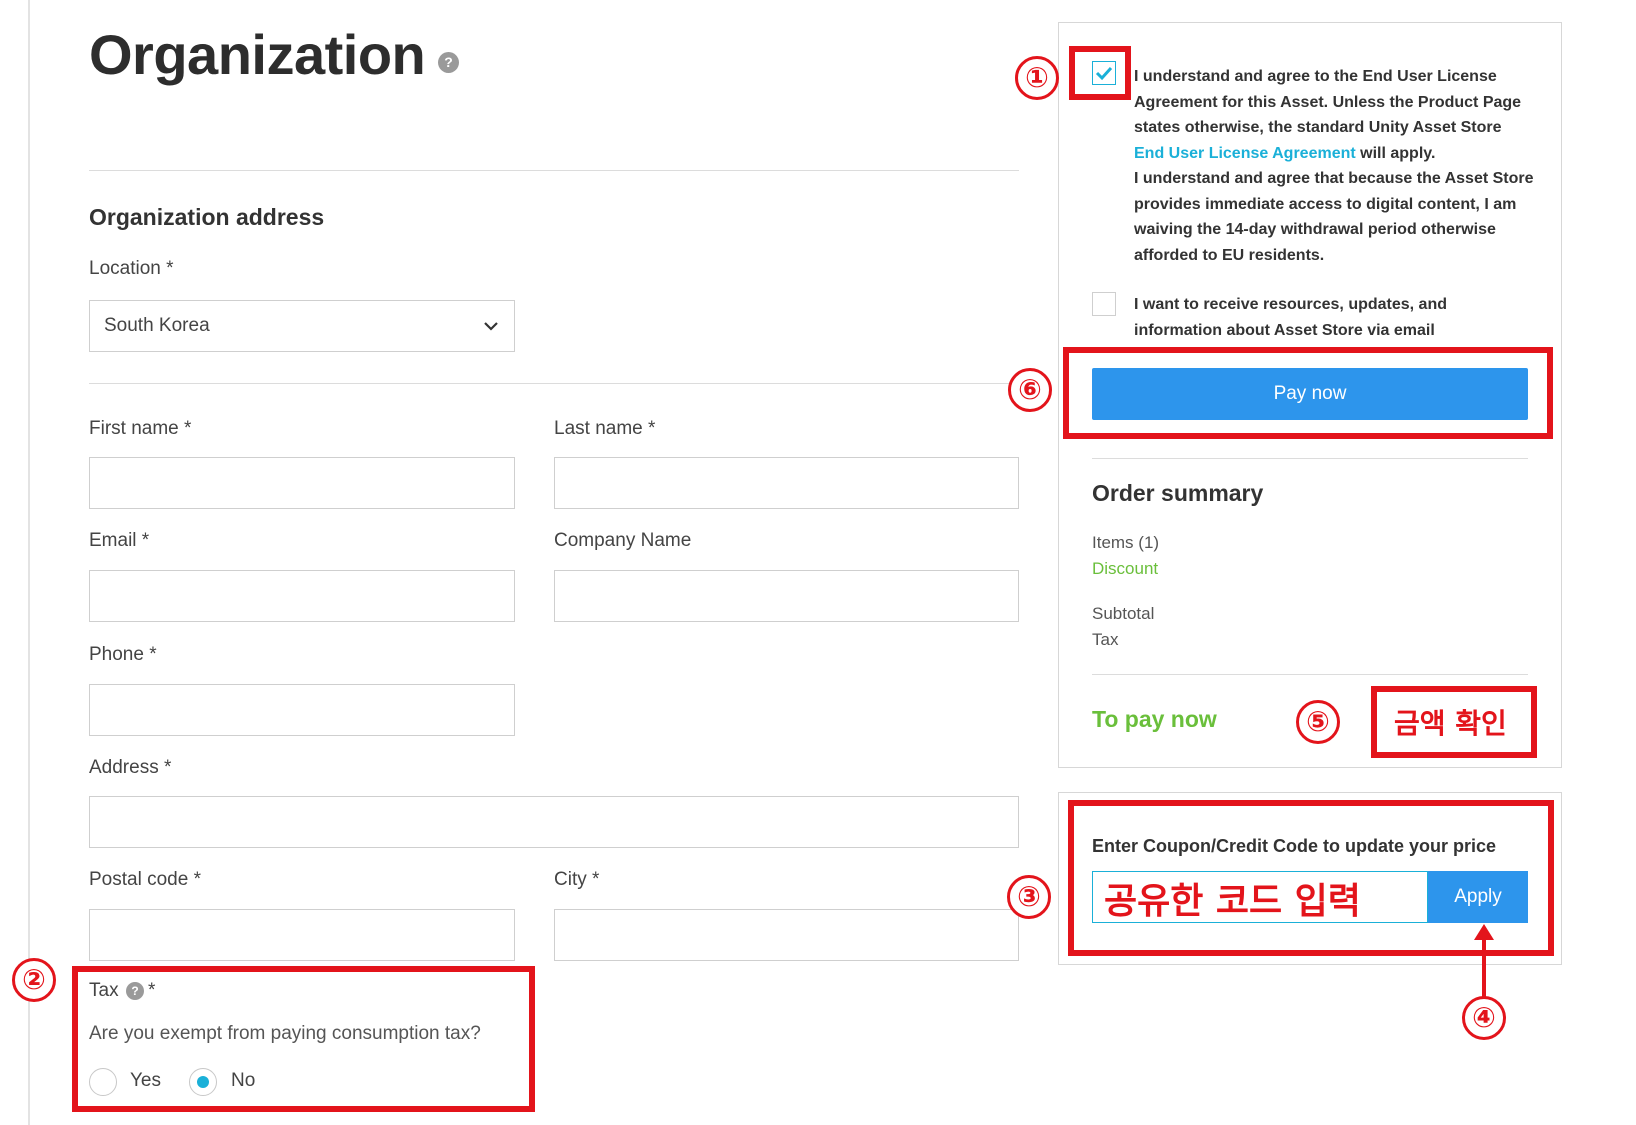 The width and height of the screenshot is (1636, 1125). I want to click on annotation-box-pay, so click(1308, 393).